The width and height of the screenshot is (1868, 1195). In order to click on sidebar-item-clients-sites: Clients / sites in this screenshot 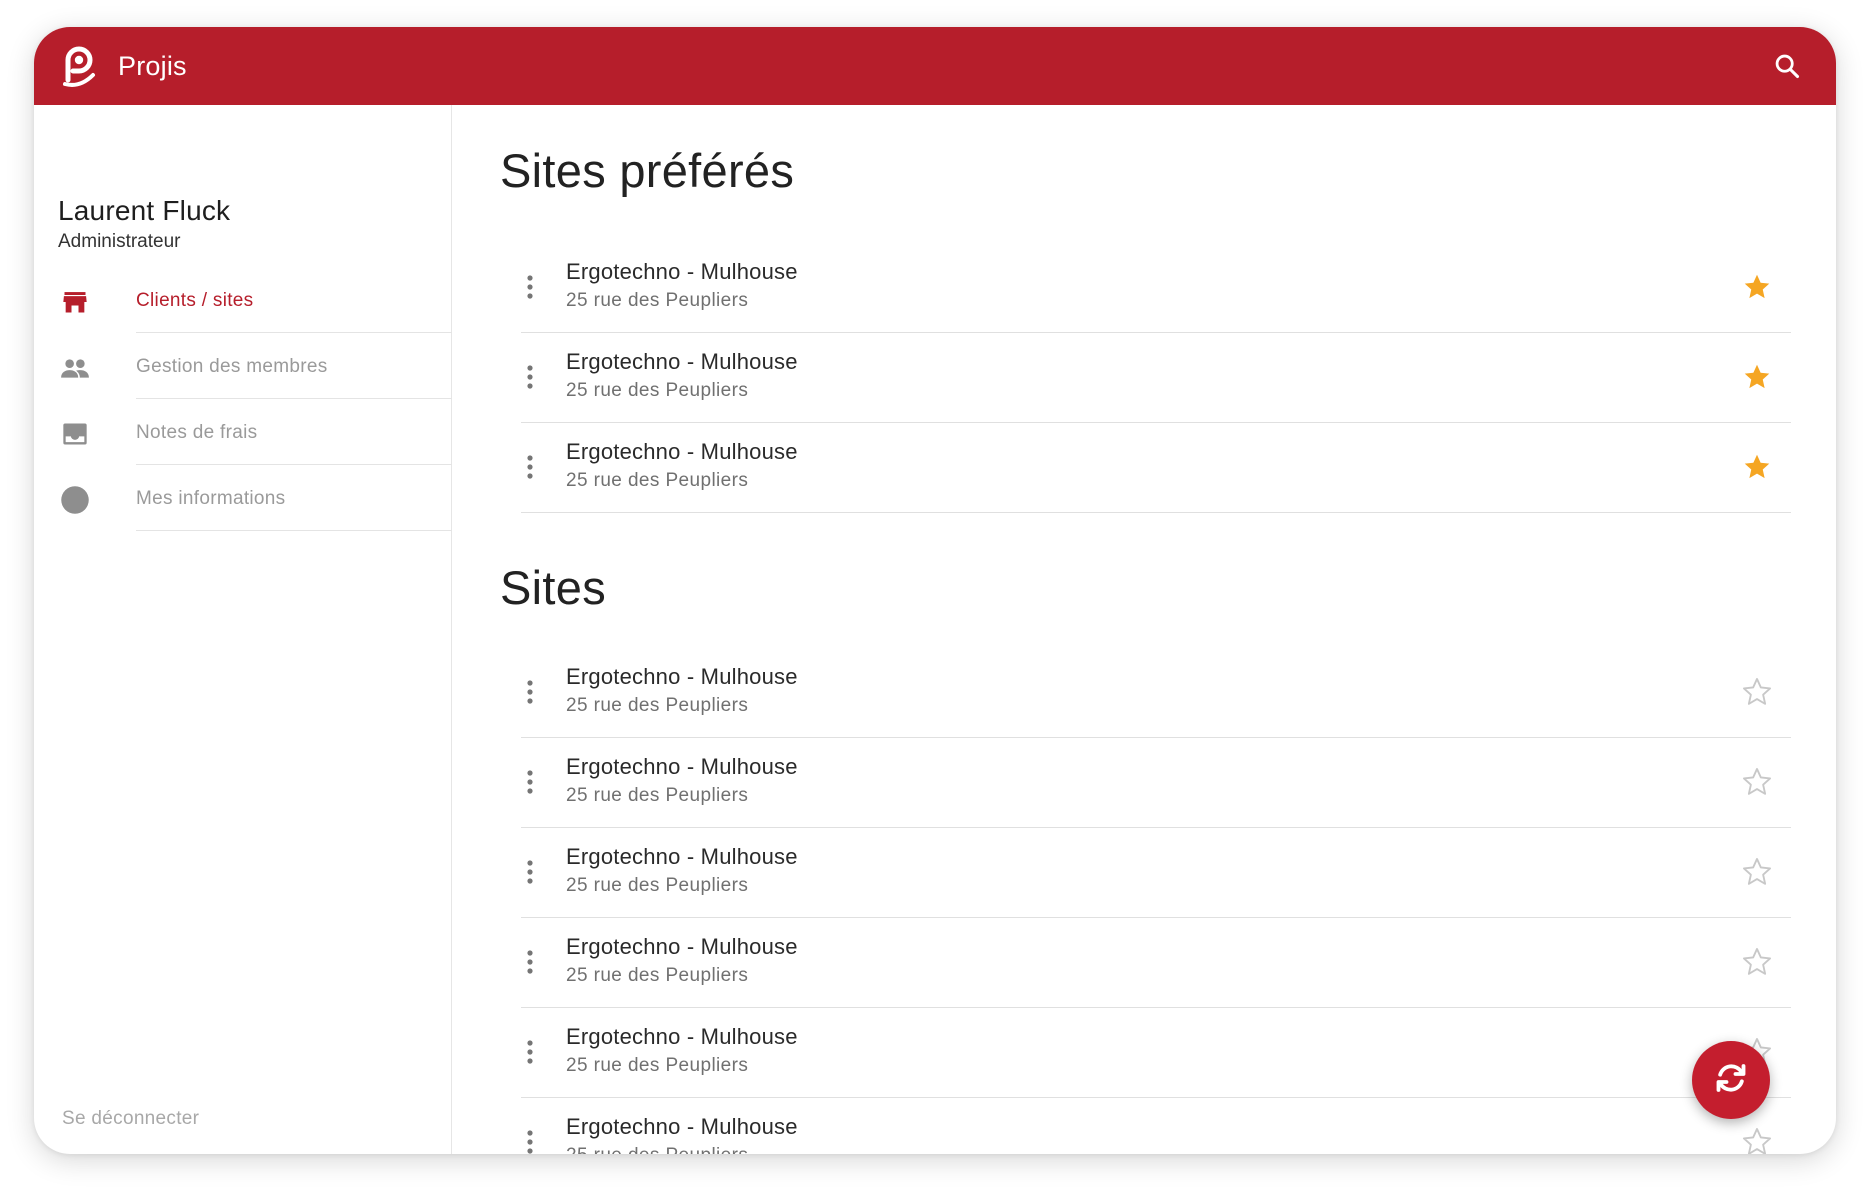, I will do `click(243, 300)`.